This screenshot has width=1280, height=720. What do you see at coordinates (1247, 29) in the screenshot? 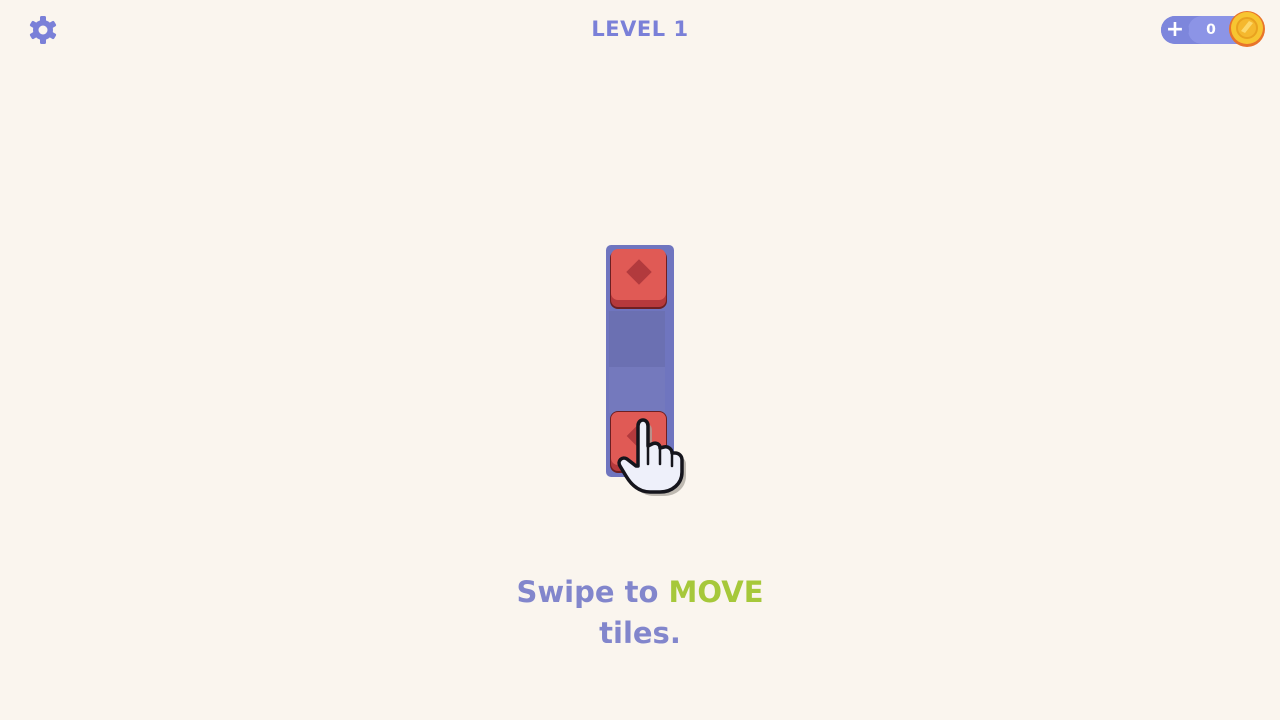
I see `coin-icon` at bounding box center [1247, 29].